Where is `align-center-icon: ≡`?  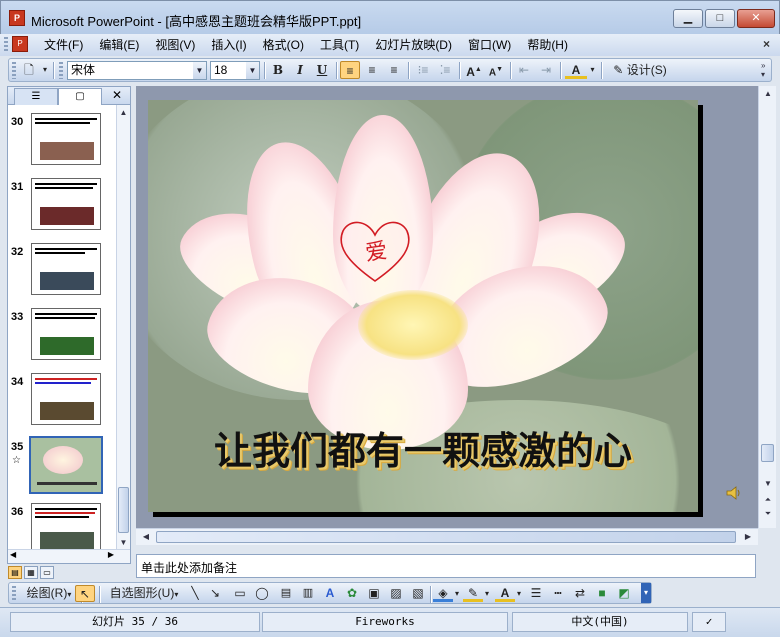 align-center-icon: ≡ is located at coordinates (372, 70).